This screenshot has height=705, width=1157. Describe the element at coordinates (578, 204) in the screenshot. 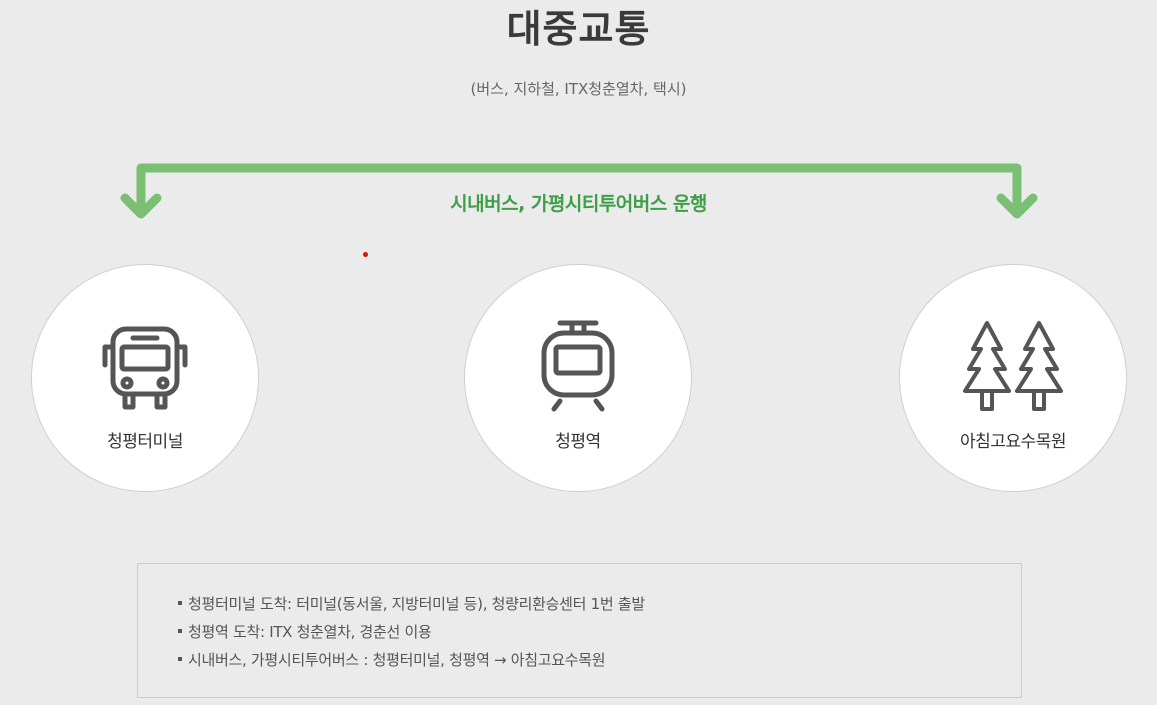

I see `route-label: 시내버스, 가평시티투어버스 운행` at that location.